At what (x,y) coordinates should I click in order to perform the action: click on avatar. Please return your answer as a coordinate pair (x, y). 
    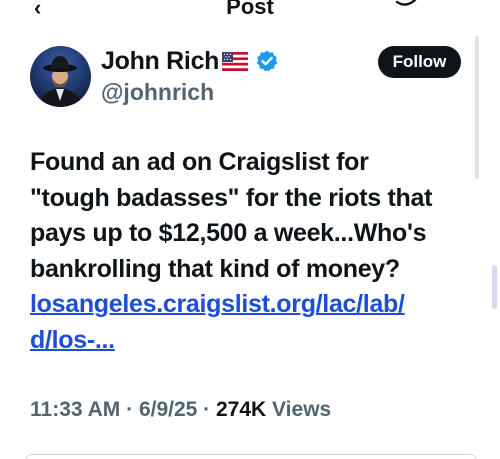
    Looking at the image, I should click on (60, 76).